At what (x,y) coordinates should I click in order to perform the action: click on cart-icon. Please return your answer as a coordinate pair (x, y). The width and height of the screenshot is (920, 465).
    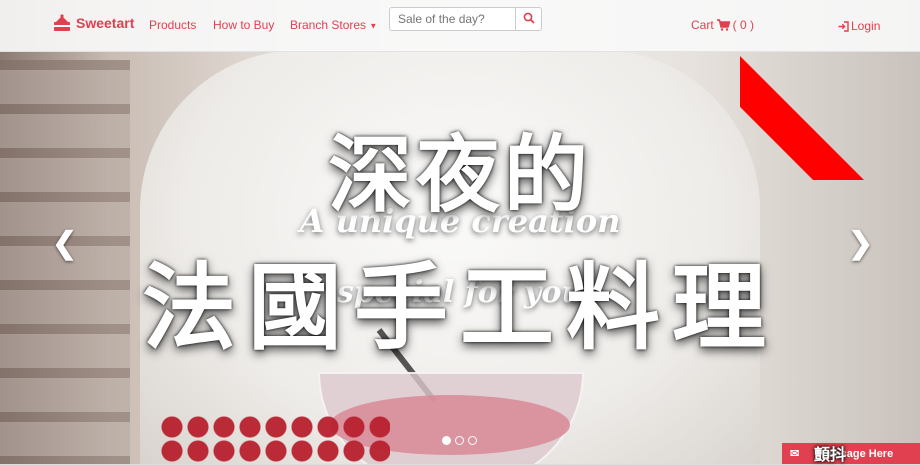
    Looking at the image, I should click on (723, 25).